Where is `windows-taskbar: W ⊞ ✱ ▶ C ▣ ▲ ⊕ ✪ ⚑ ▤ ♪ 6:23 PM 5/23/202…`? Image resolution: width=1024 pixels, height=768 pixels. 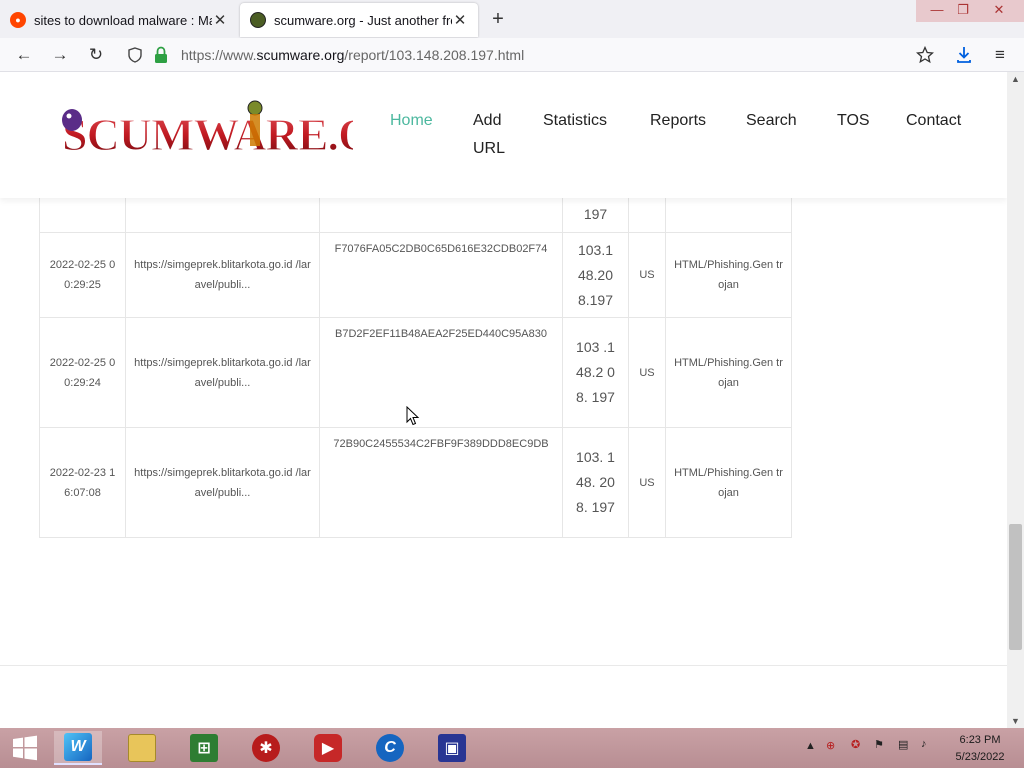
windows-taskbar: W ⊞ ✱ ▶ C ▣ ▲ ⊕ ✪ ⚑ ▤ ♪ 6:23 PM 5/23/202… is located at coordinates (512, 748).